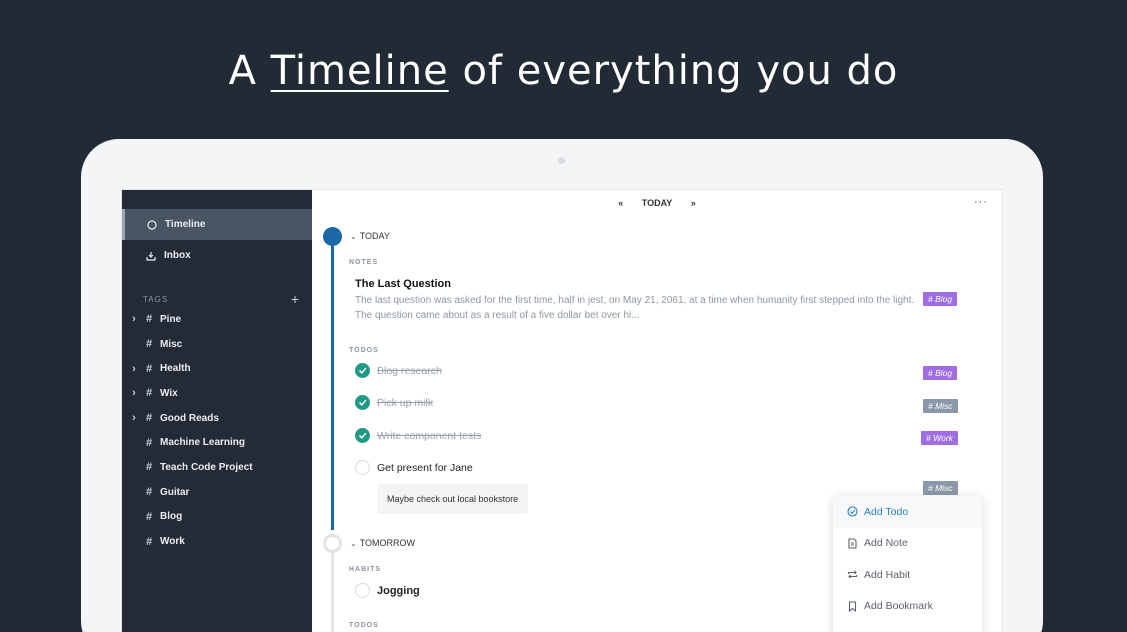  Describe the element at coordinates (217, 299) in the screenshot. I see `tags-header: TAGS +` at that location.